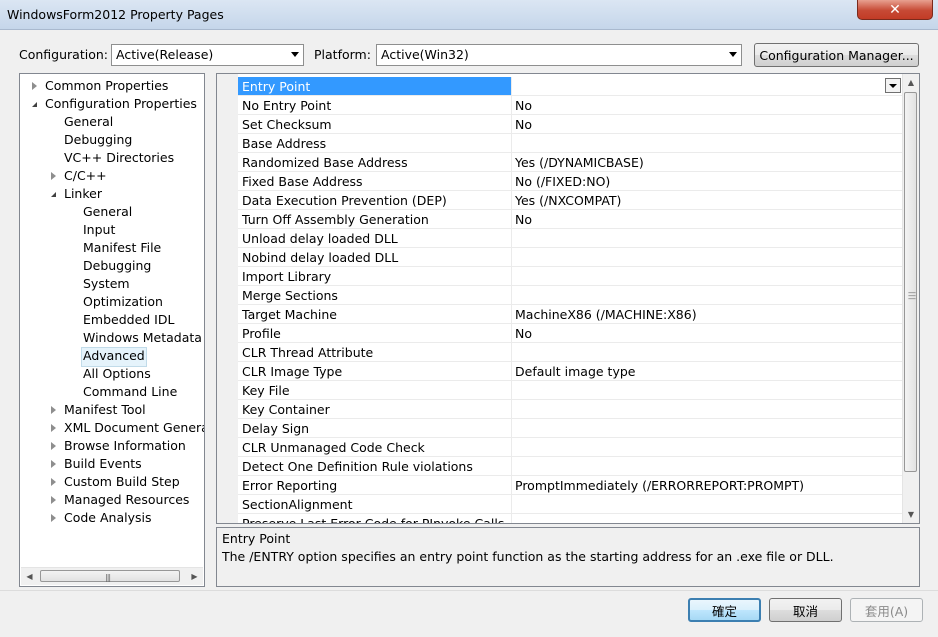  Describe the element at coordinates (117, 374) in the screenshot. I see `tree-item: All Options` at that location.